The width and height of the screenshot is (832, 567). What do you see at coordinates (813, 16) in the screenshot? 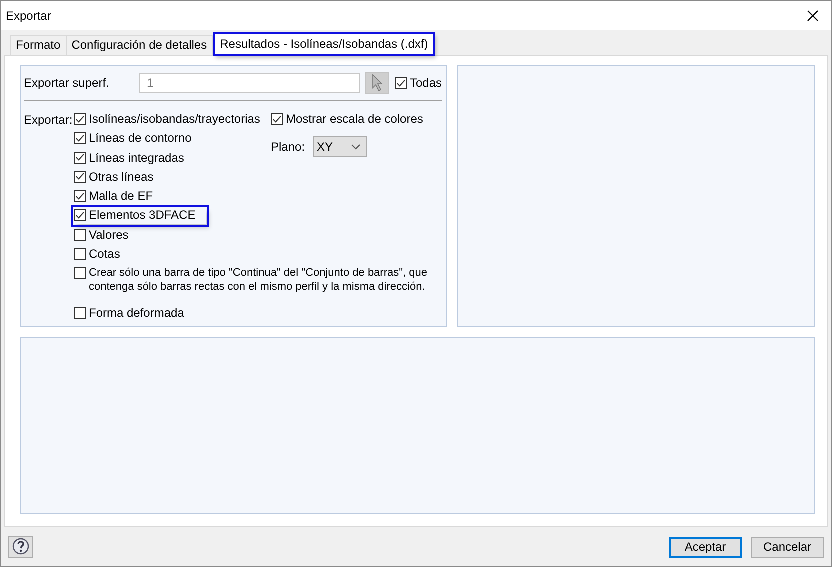
I see `close-icon` at bounding box center [813, 16].